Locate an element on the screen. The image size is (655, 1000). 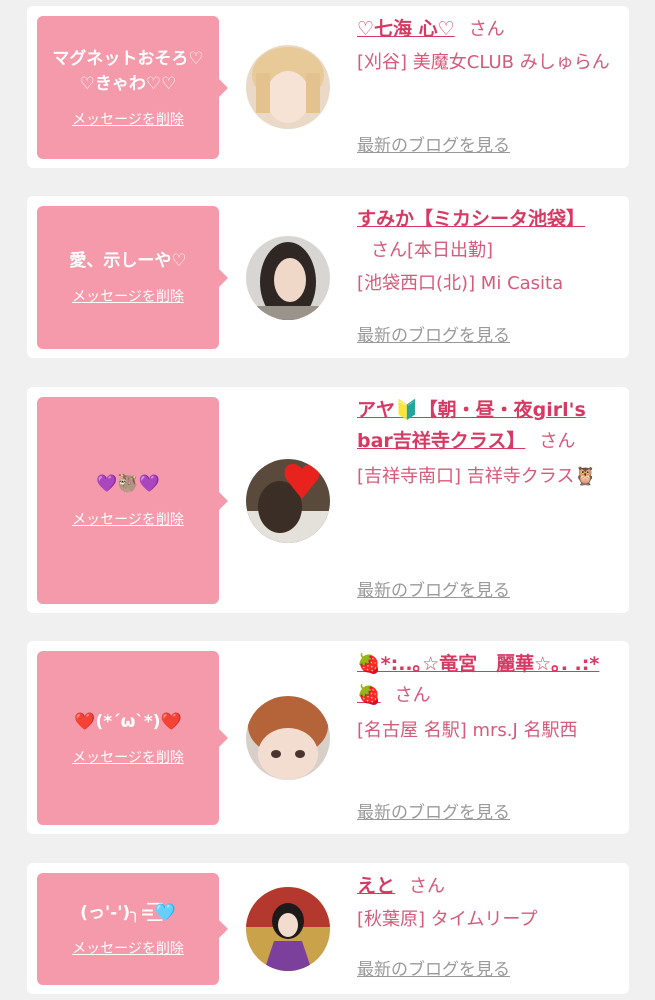
message-text: マグネットおそろ♡♡きゃわ♡♡ is located at coordinates (128, 71).